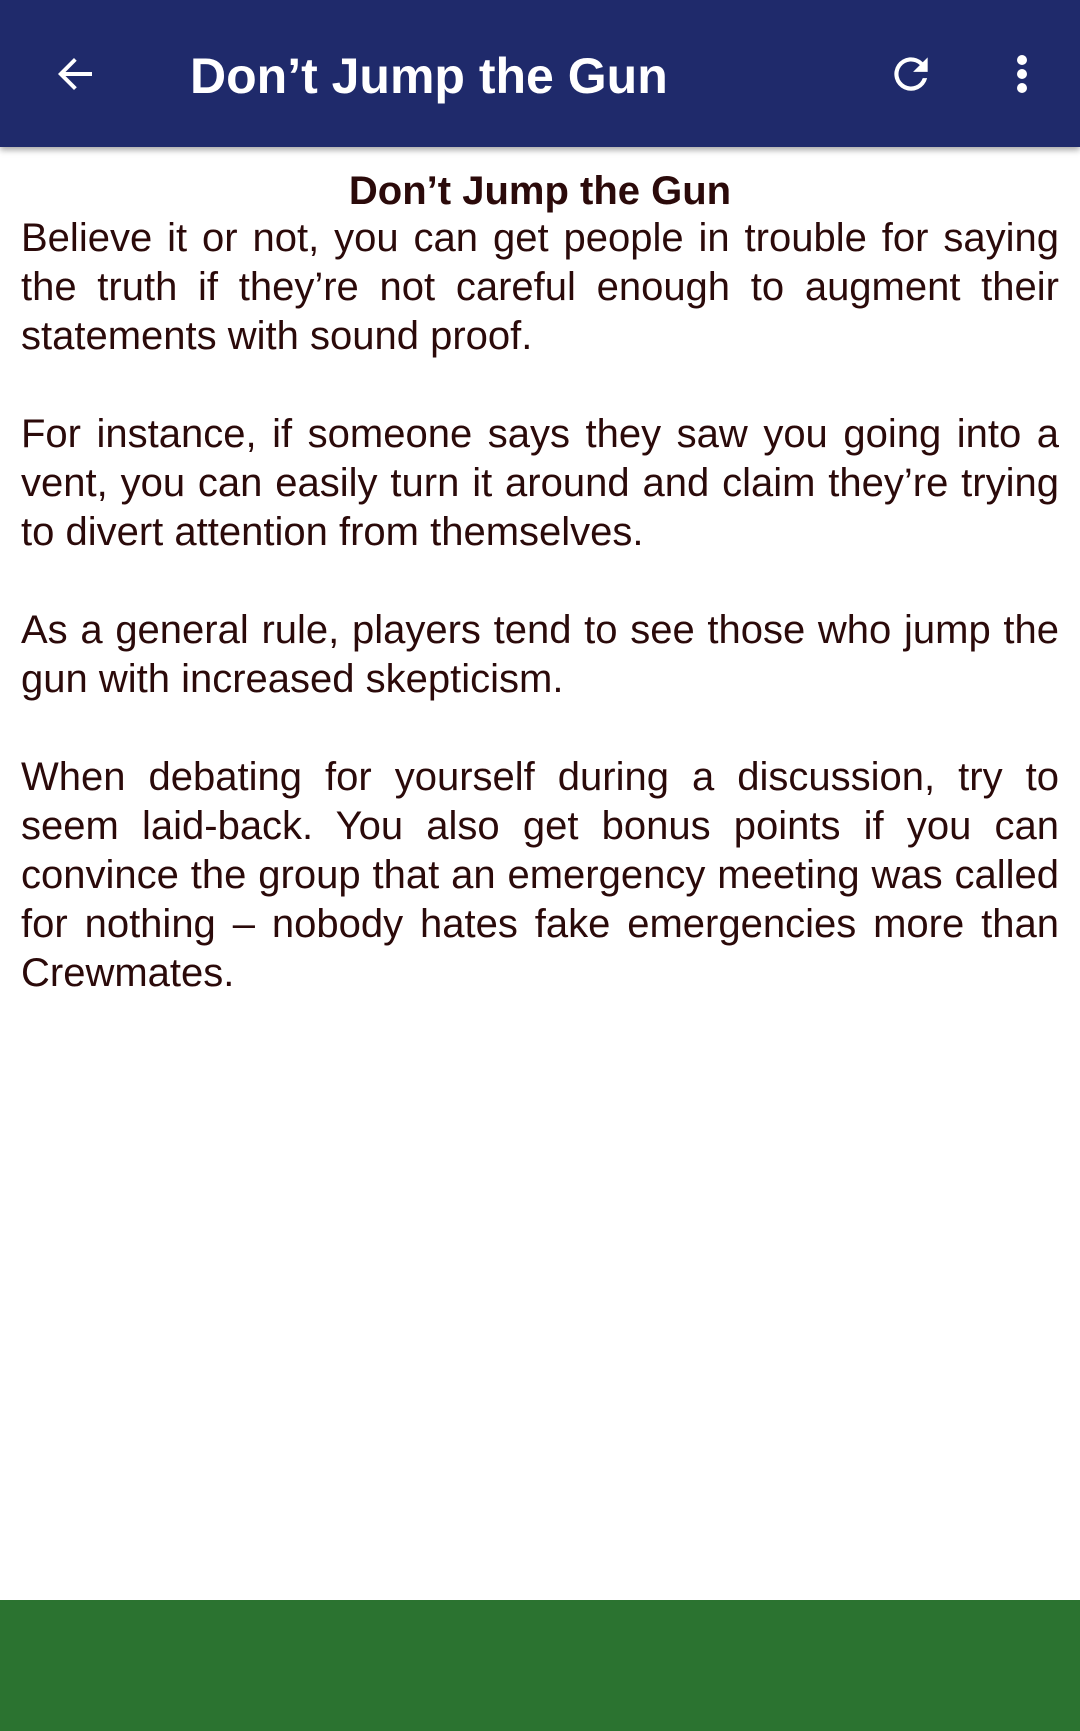  Describe the element at coordinates (429, 76) in the screenshot. I see `page-title: Don’t Jump the Gun` at that location.